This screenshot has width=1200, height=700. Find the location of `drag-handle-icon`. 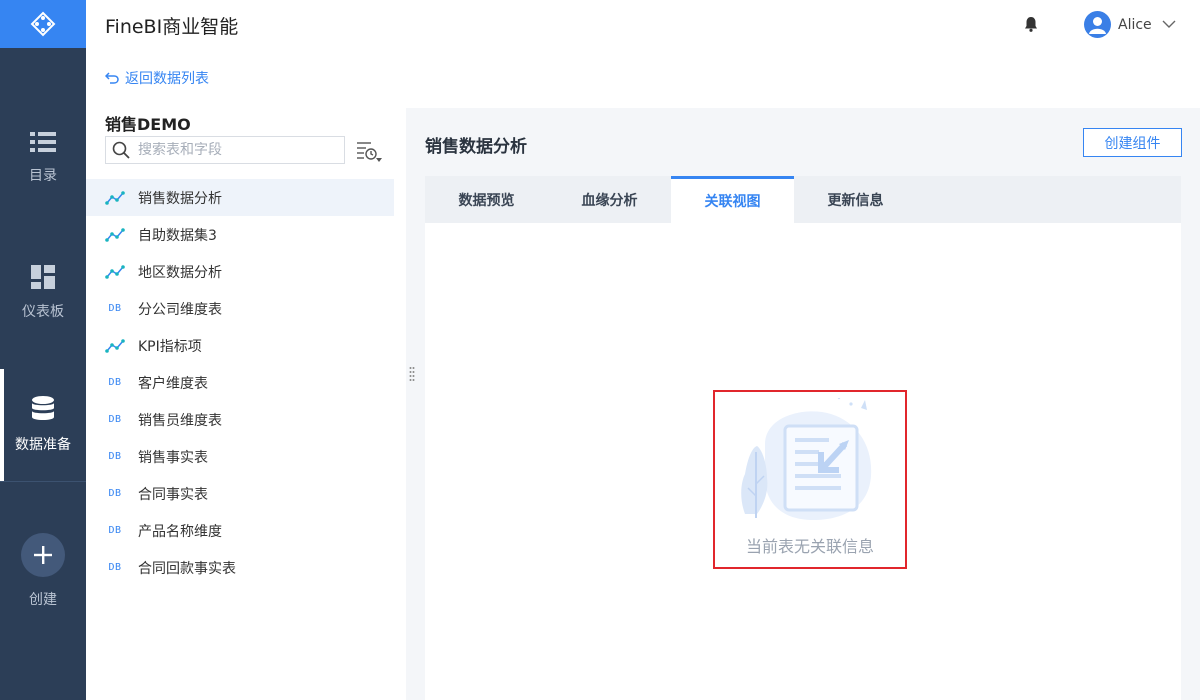

drag-handle-icon is located at coordinates (412, 374).